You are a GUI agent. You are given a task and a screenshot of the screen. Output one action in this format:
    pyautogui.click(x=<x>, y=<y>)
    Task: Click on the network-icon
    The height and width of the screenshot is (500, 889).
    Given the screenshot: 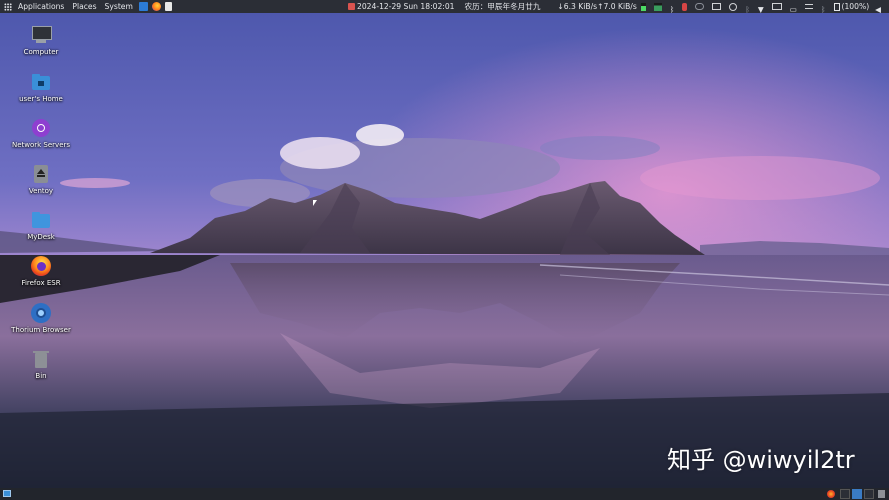 What is the action you would take?
    pyautogui.click(x=41, y=128)
    